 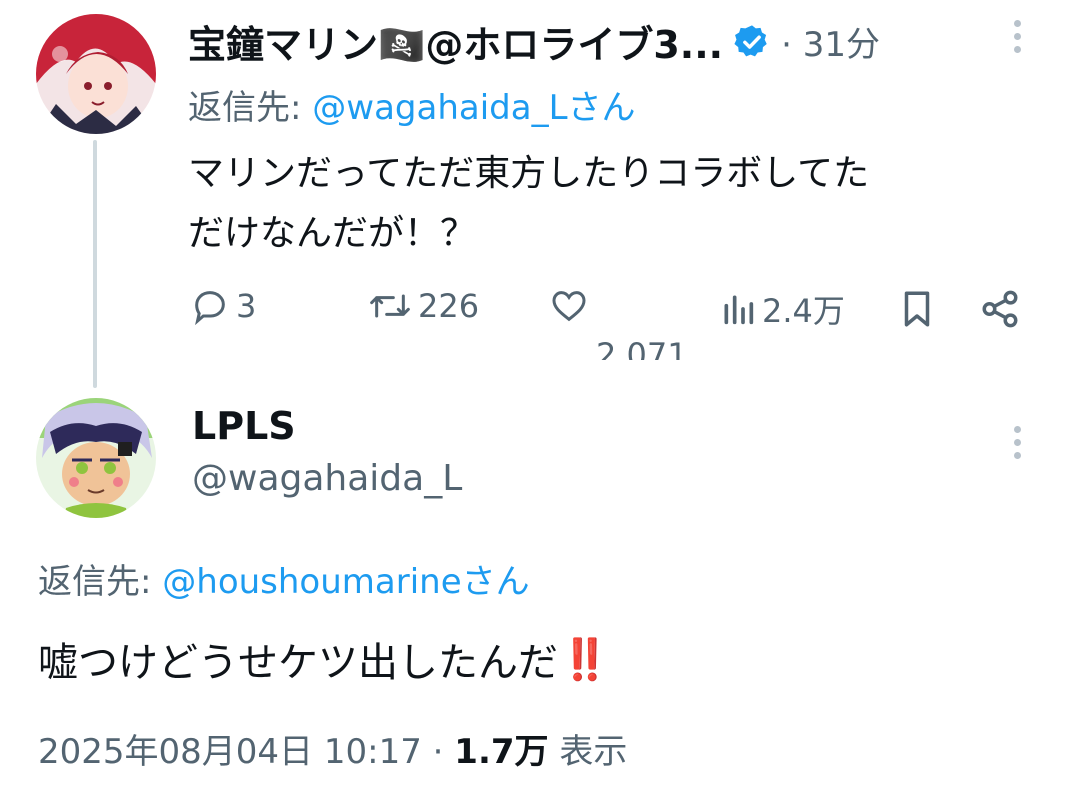 I want to click on views-button: 2.4万, so click(x=782, y=309).